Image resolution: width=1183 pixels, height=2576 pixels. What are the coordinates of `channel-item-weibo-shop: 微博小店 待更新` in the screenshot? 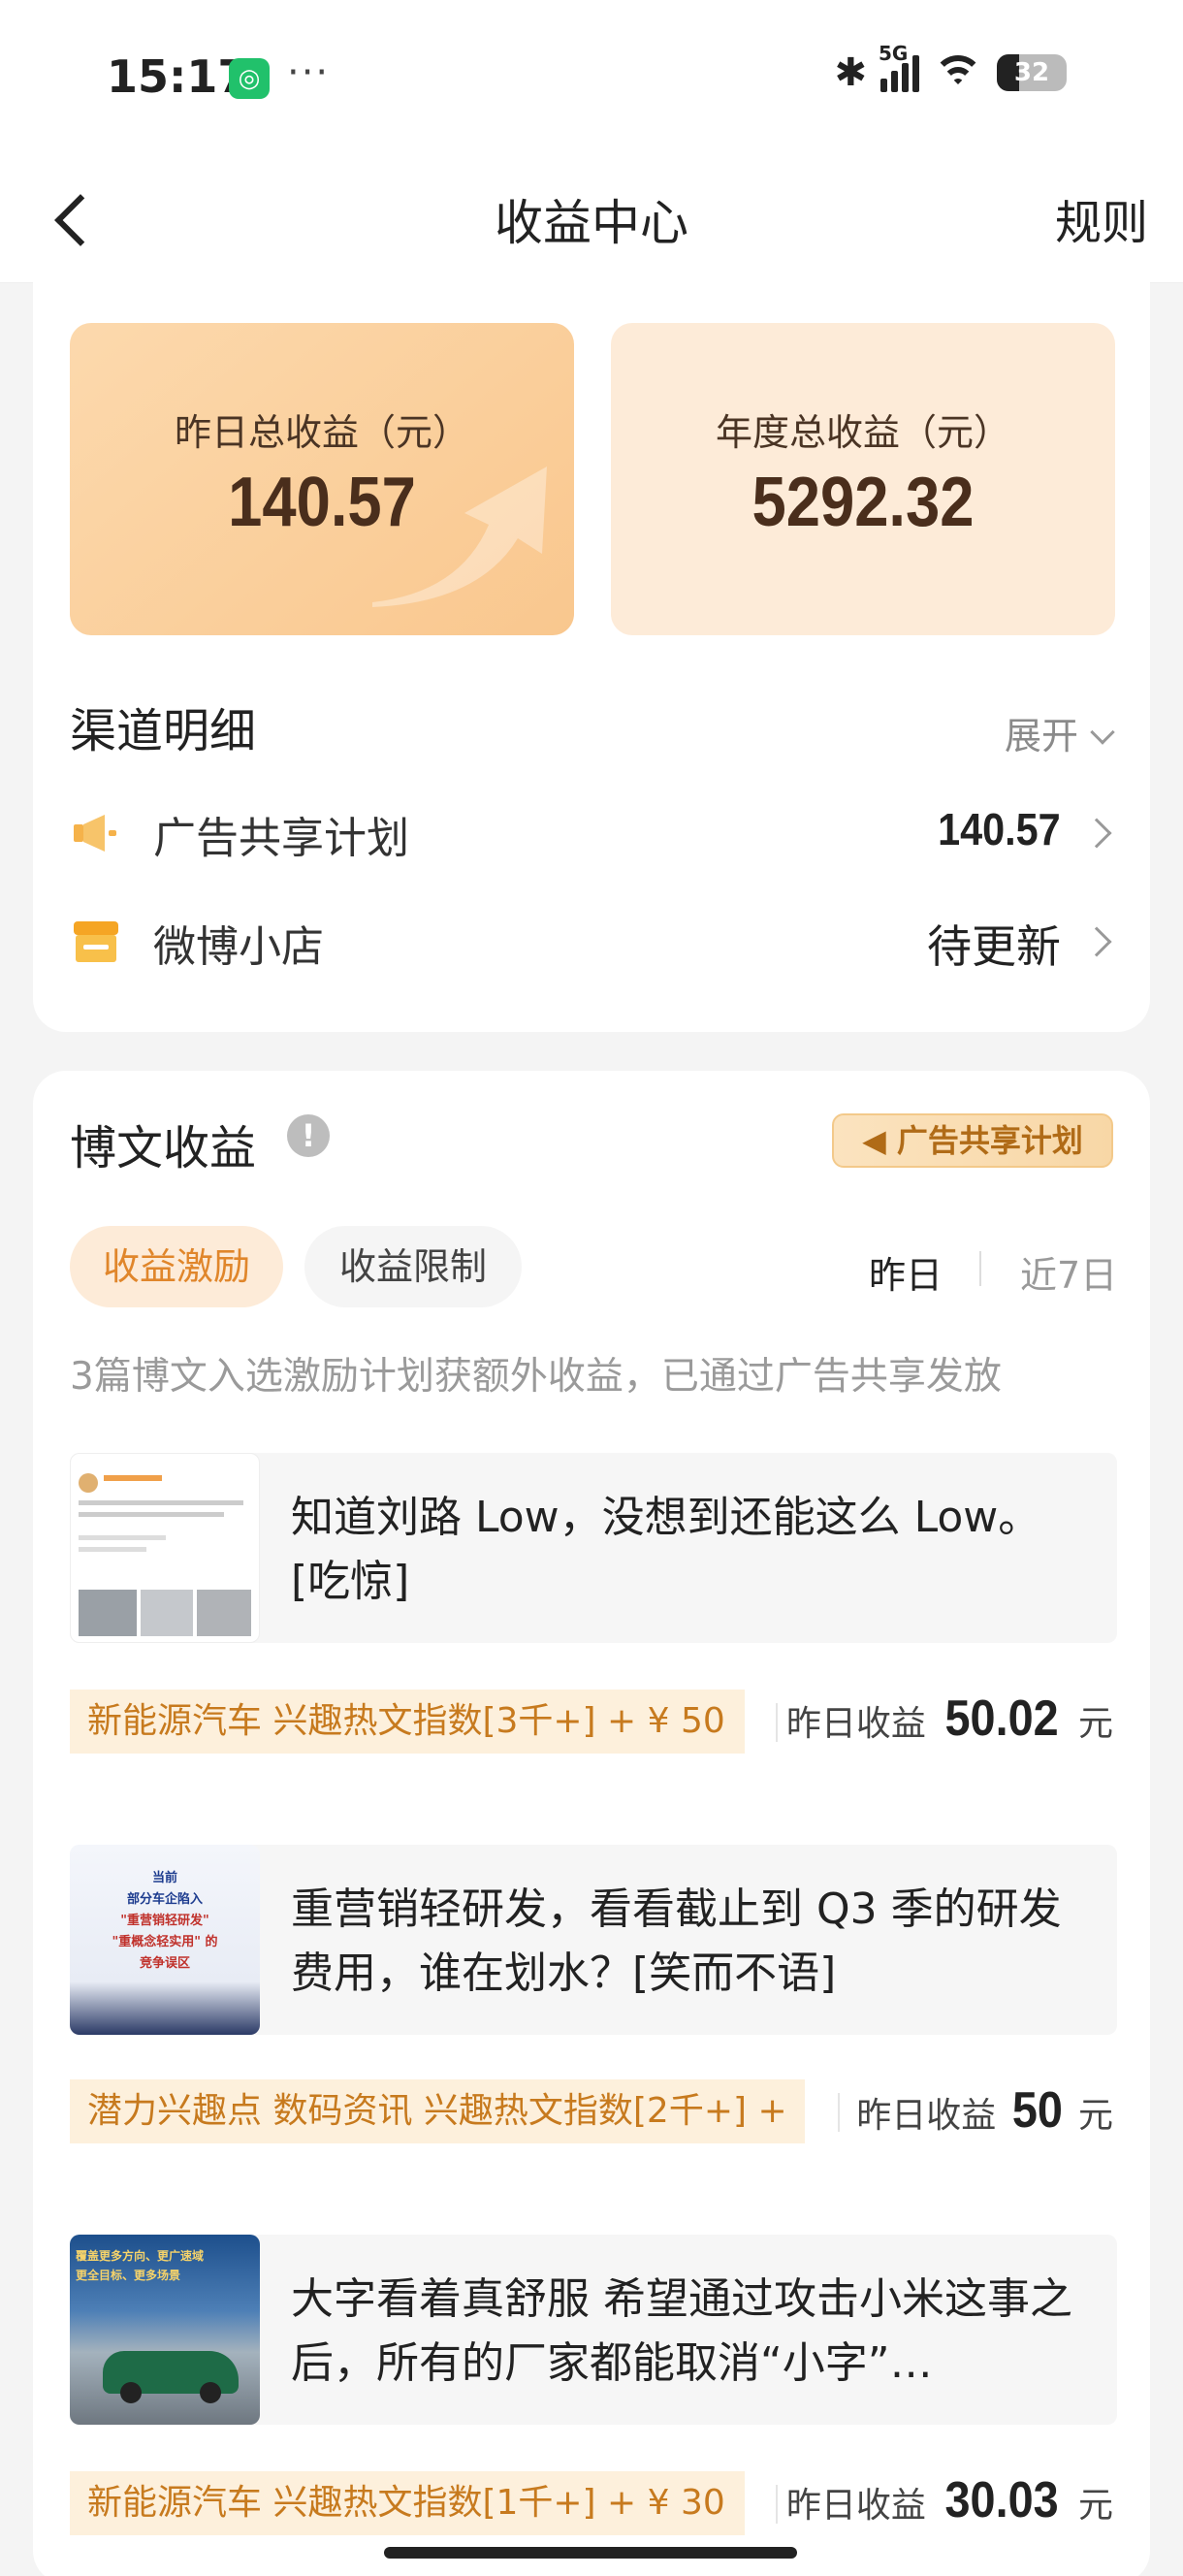 It's located at (593, 941).